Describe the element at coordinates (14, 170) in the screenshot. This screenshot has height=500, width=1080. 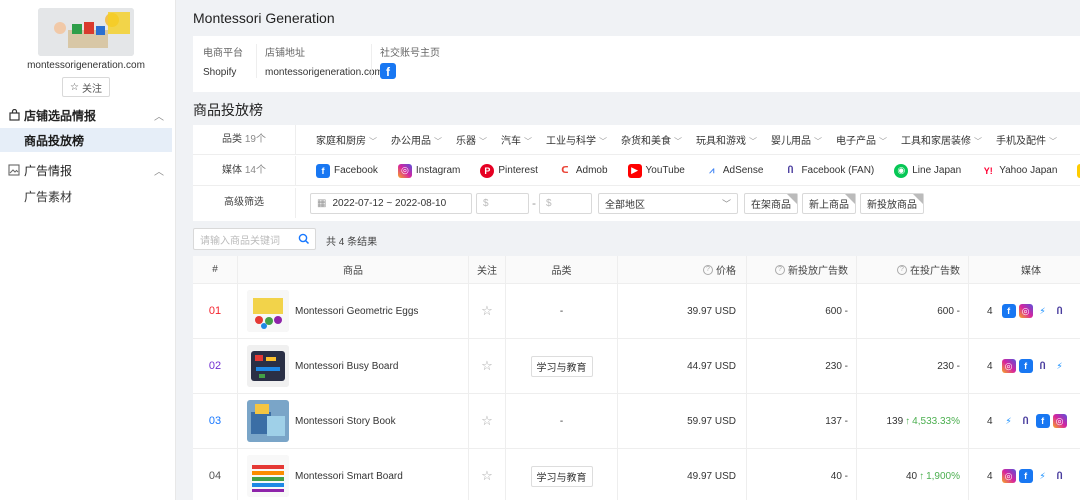
I see `image-icon` at that location.